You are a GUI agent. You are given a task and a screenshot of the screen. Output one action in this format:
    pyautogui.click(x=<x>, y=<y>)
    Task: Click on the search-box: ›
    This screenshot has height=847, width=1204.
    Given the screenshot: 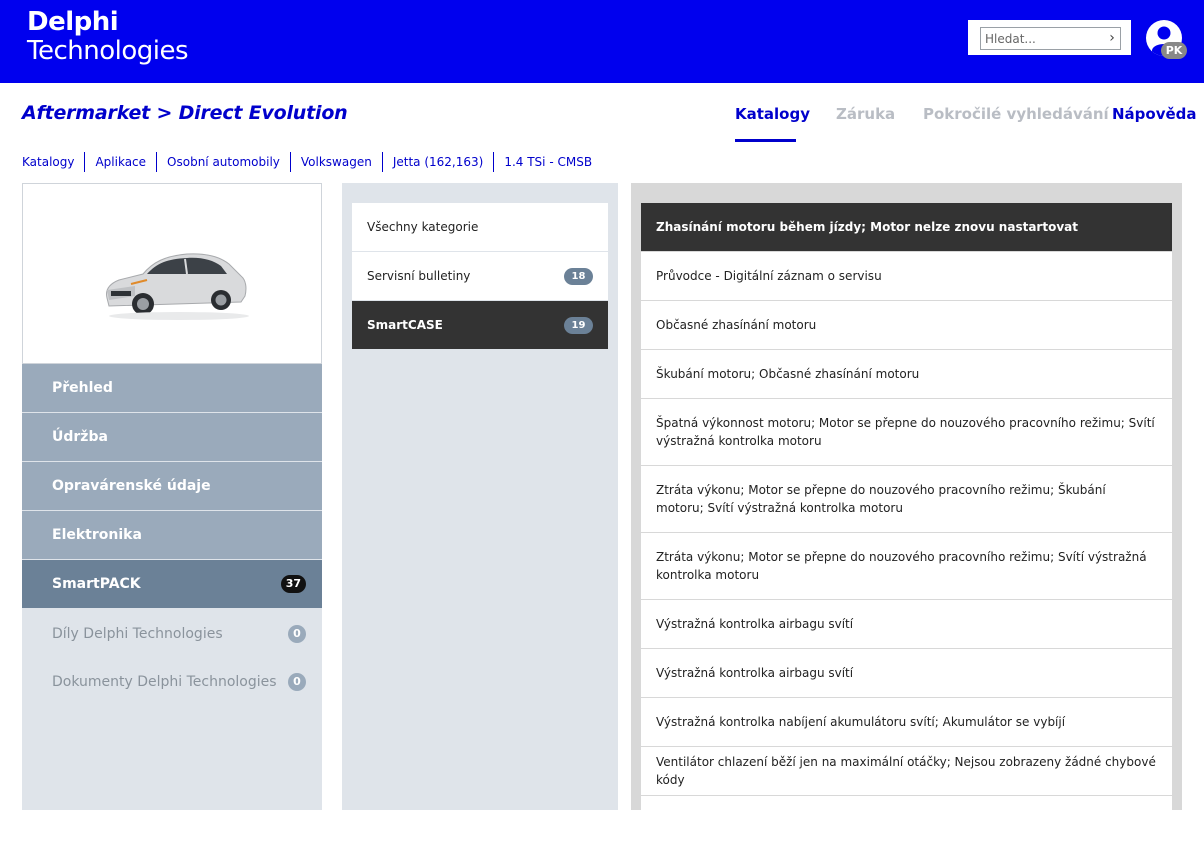 What is the action you would take?
    pyautogui.click(x=1049, y=37)
    